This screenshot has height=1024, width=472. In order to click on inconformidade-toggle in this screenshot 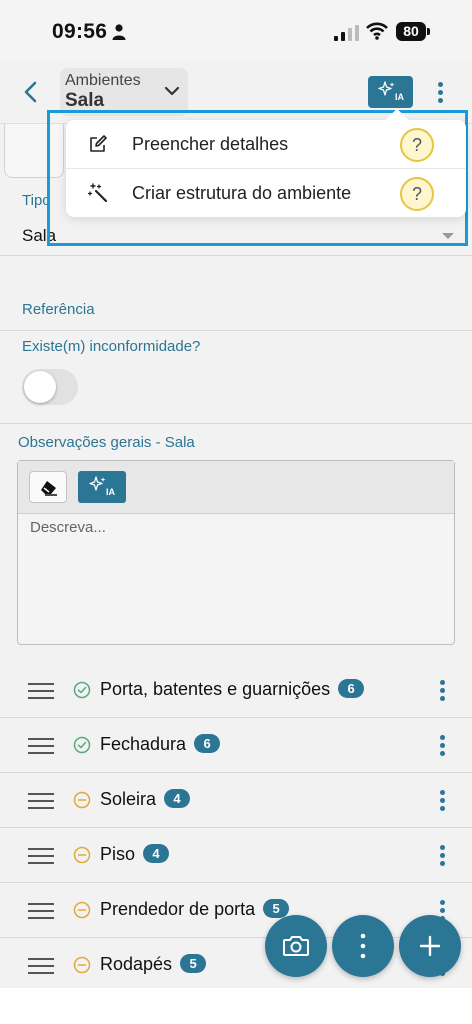, I will do `click(50, 387)`.